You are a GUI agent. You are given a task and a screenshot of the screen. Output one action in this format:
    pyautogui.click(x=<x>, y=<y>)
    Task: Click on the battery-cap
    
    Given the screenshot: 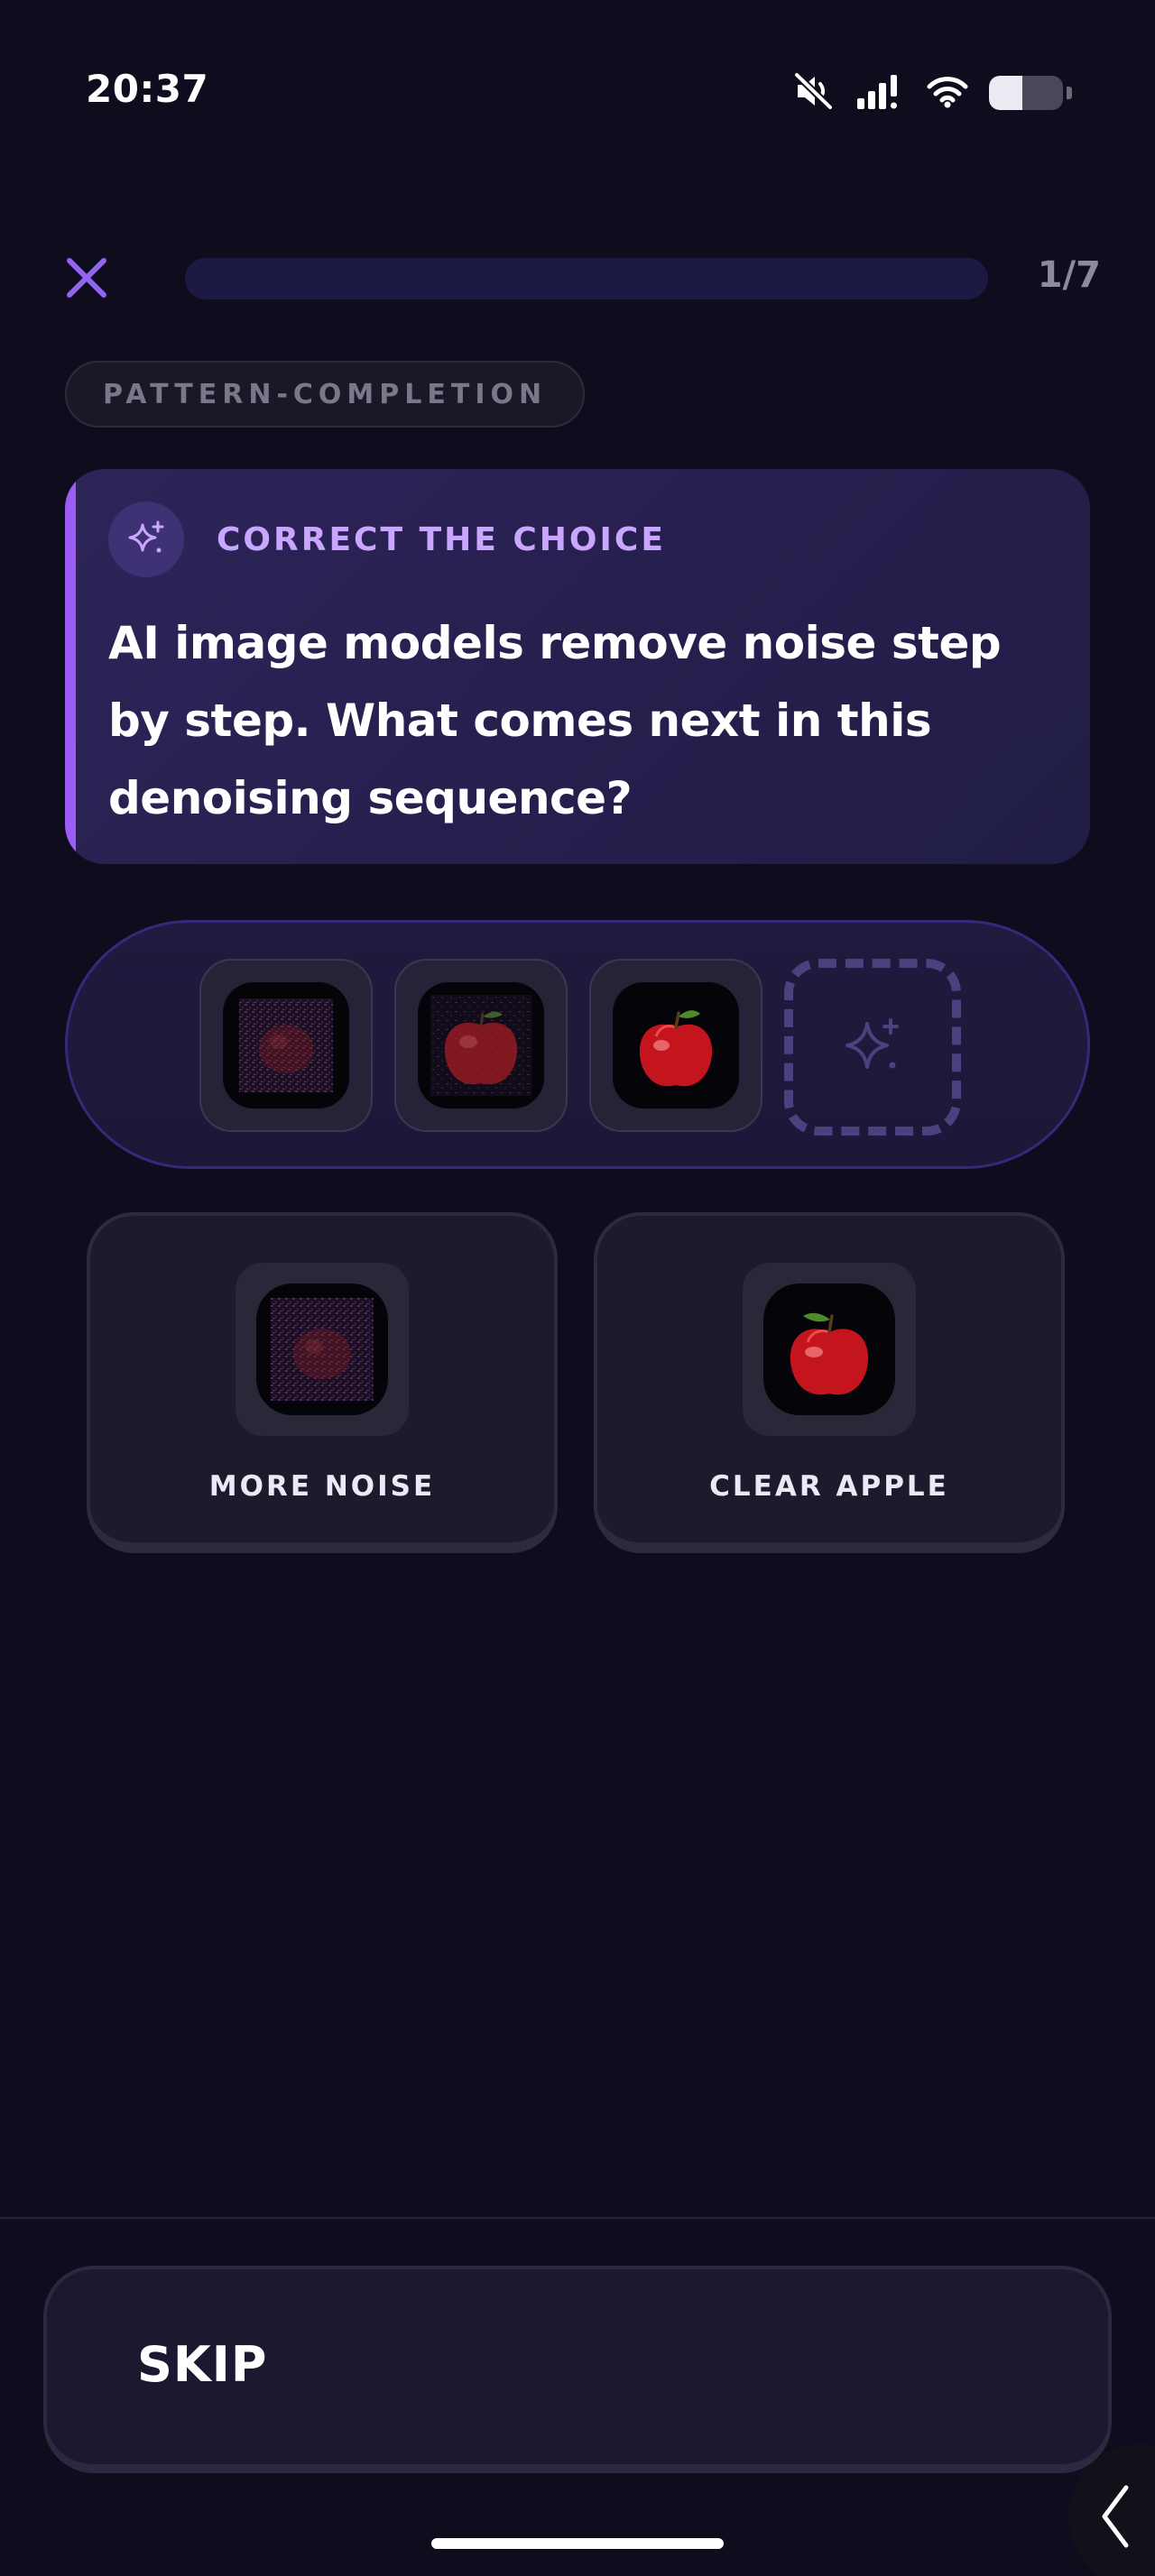 What is the action you would take?
    pyautogui.click(x=1069, y=93)
    